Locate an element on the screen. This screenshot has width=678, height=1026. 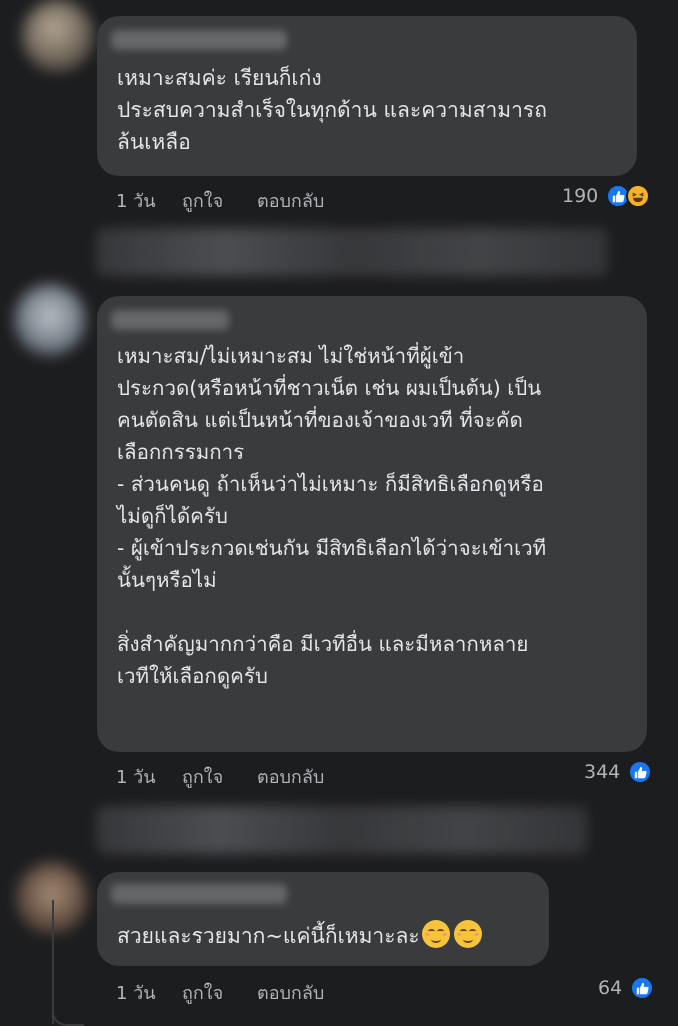
reaction-count: 64 is located at coordinates (610, 988).